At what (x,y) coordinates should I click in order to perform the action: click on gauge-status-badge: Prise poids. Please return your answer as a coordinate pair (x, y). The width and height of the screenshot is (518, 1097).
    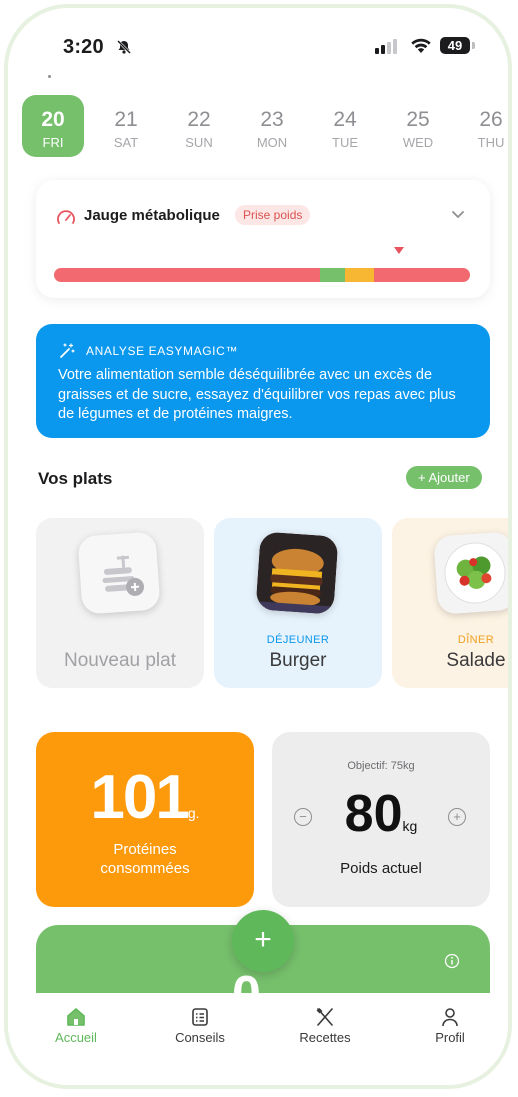
    Looking at the image, I should click on (273, 215).